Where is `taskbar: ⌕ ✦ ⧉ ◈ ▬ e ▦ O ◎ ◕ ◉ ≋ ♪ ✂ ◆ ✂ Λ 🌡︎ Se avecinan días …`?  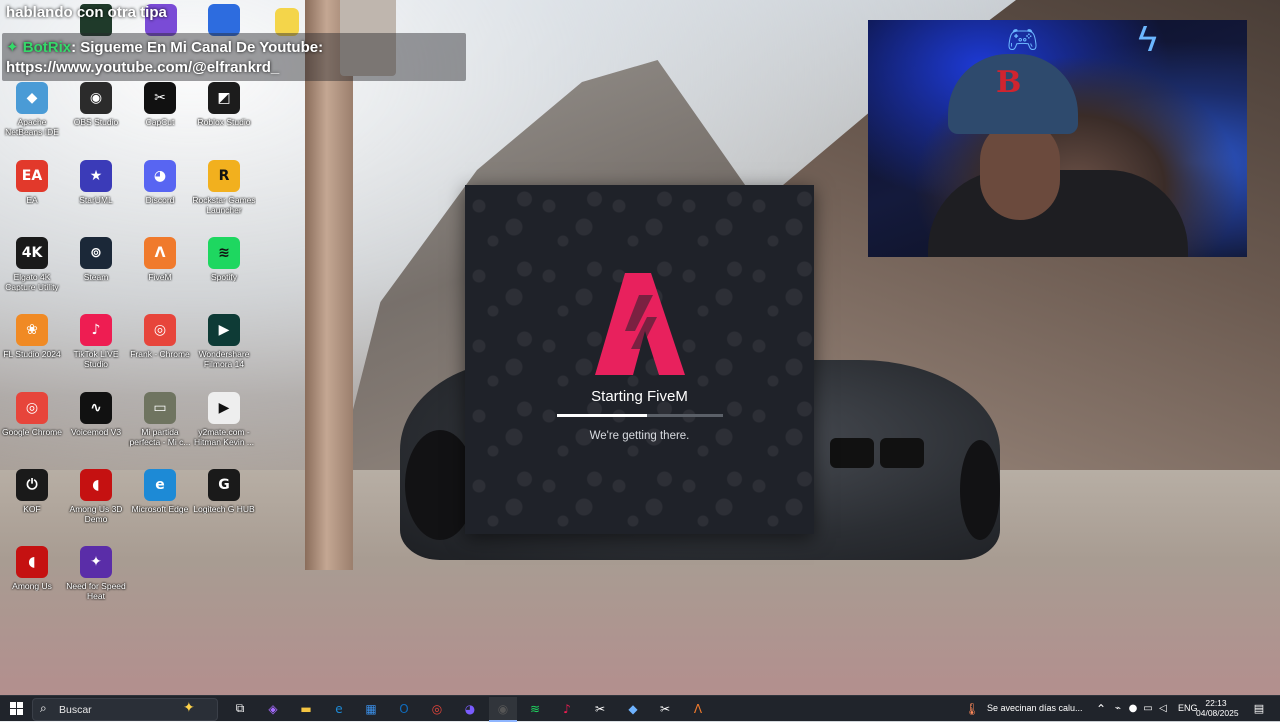 taskbar: ⌕ ✦ ⧉ ◈ ▬ e ▦ O ◎ ◕ ◉ ≋ ♪ ✂ ◆ ✂ Λ 🌡︎ Se avecinan días … is located at coordinates (640, 708).